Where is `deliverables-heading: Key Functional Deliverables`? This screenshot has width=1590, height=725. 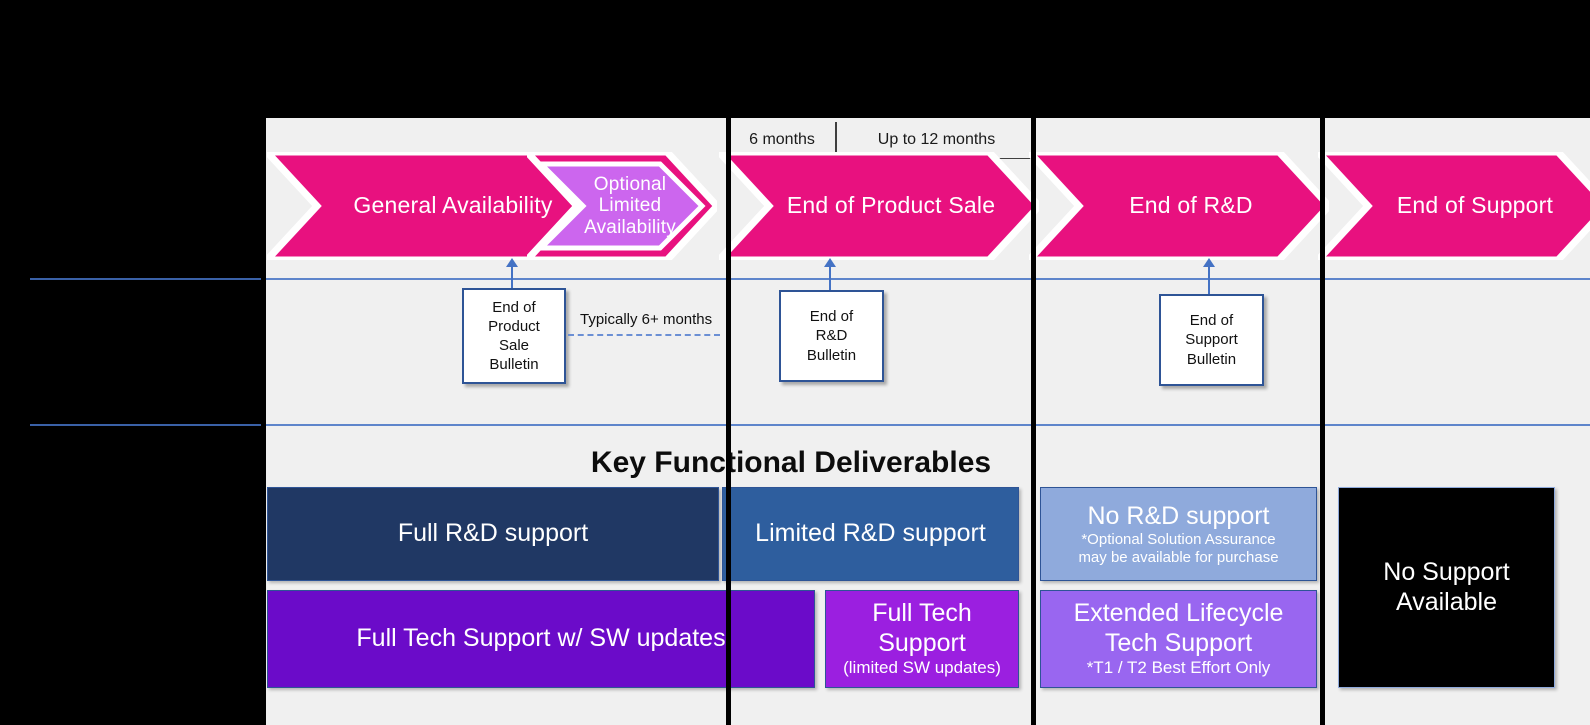
deliverables-heading: Key Functional Deliverables is located at coordinates (791, 462).